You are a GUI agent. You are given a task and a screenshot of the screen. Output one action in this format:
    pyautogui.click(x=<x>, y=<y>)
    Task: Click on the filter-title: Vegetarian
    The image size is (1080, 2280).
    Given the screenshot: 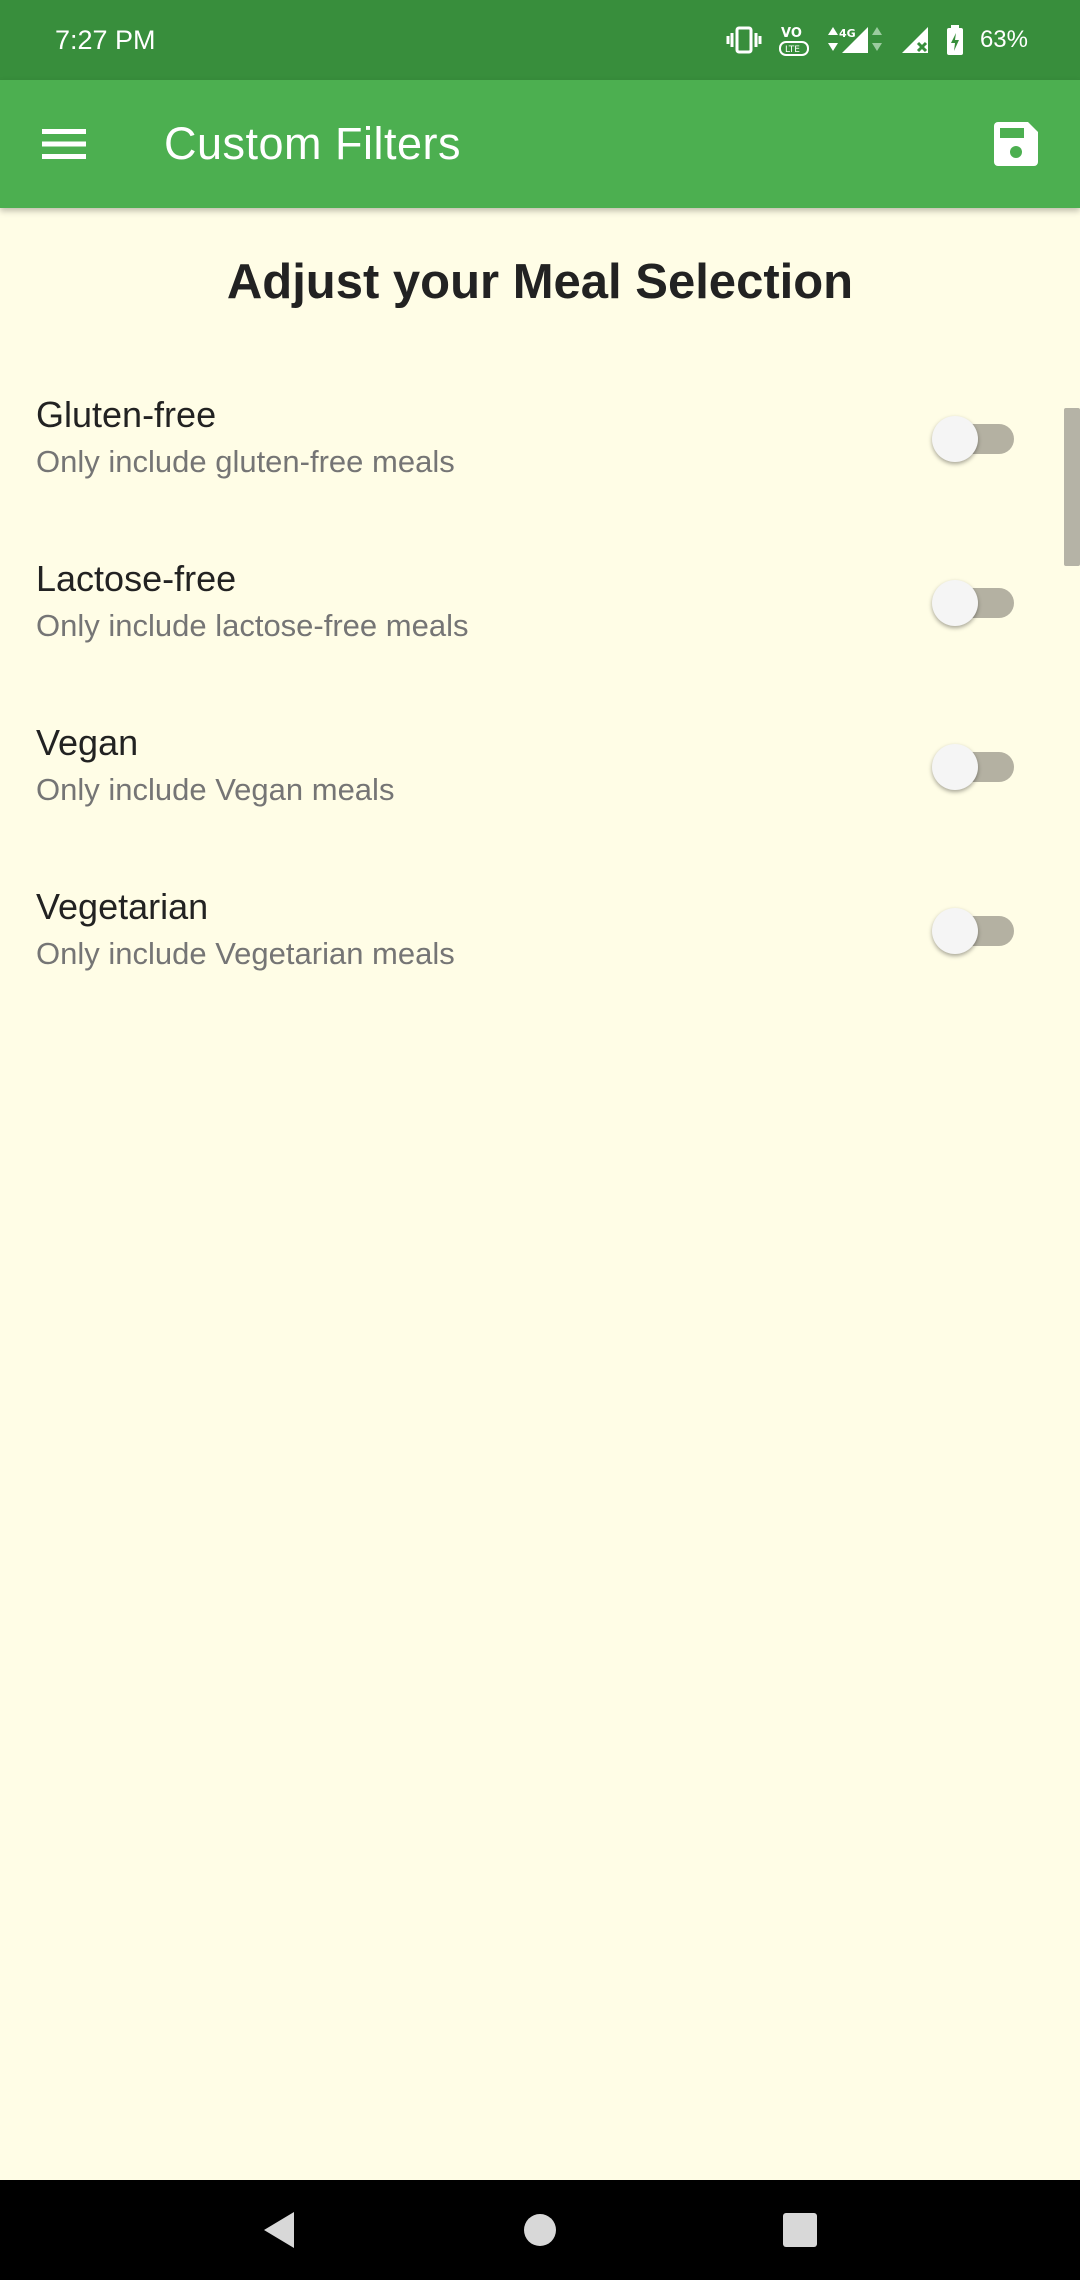 What is the action you would take?
    pyautogui.click(x=122, y=906)
    